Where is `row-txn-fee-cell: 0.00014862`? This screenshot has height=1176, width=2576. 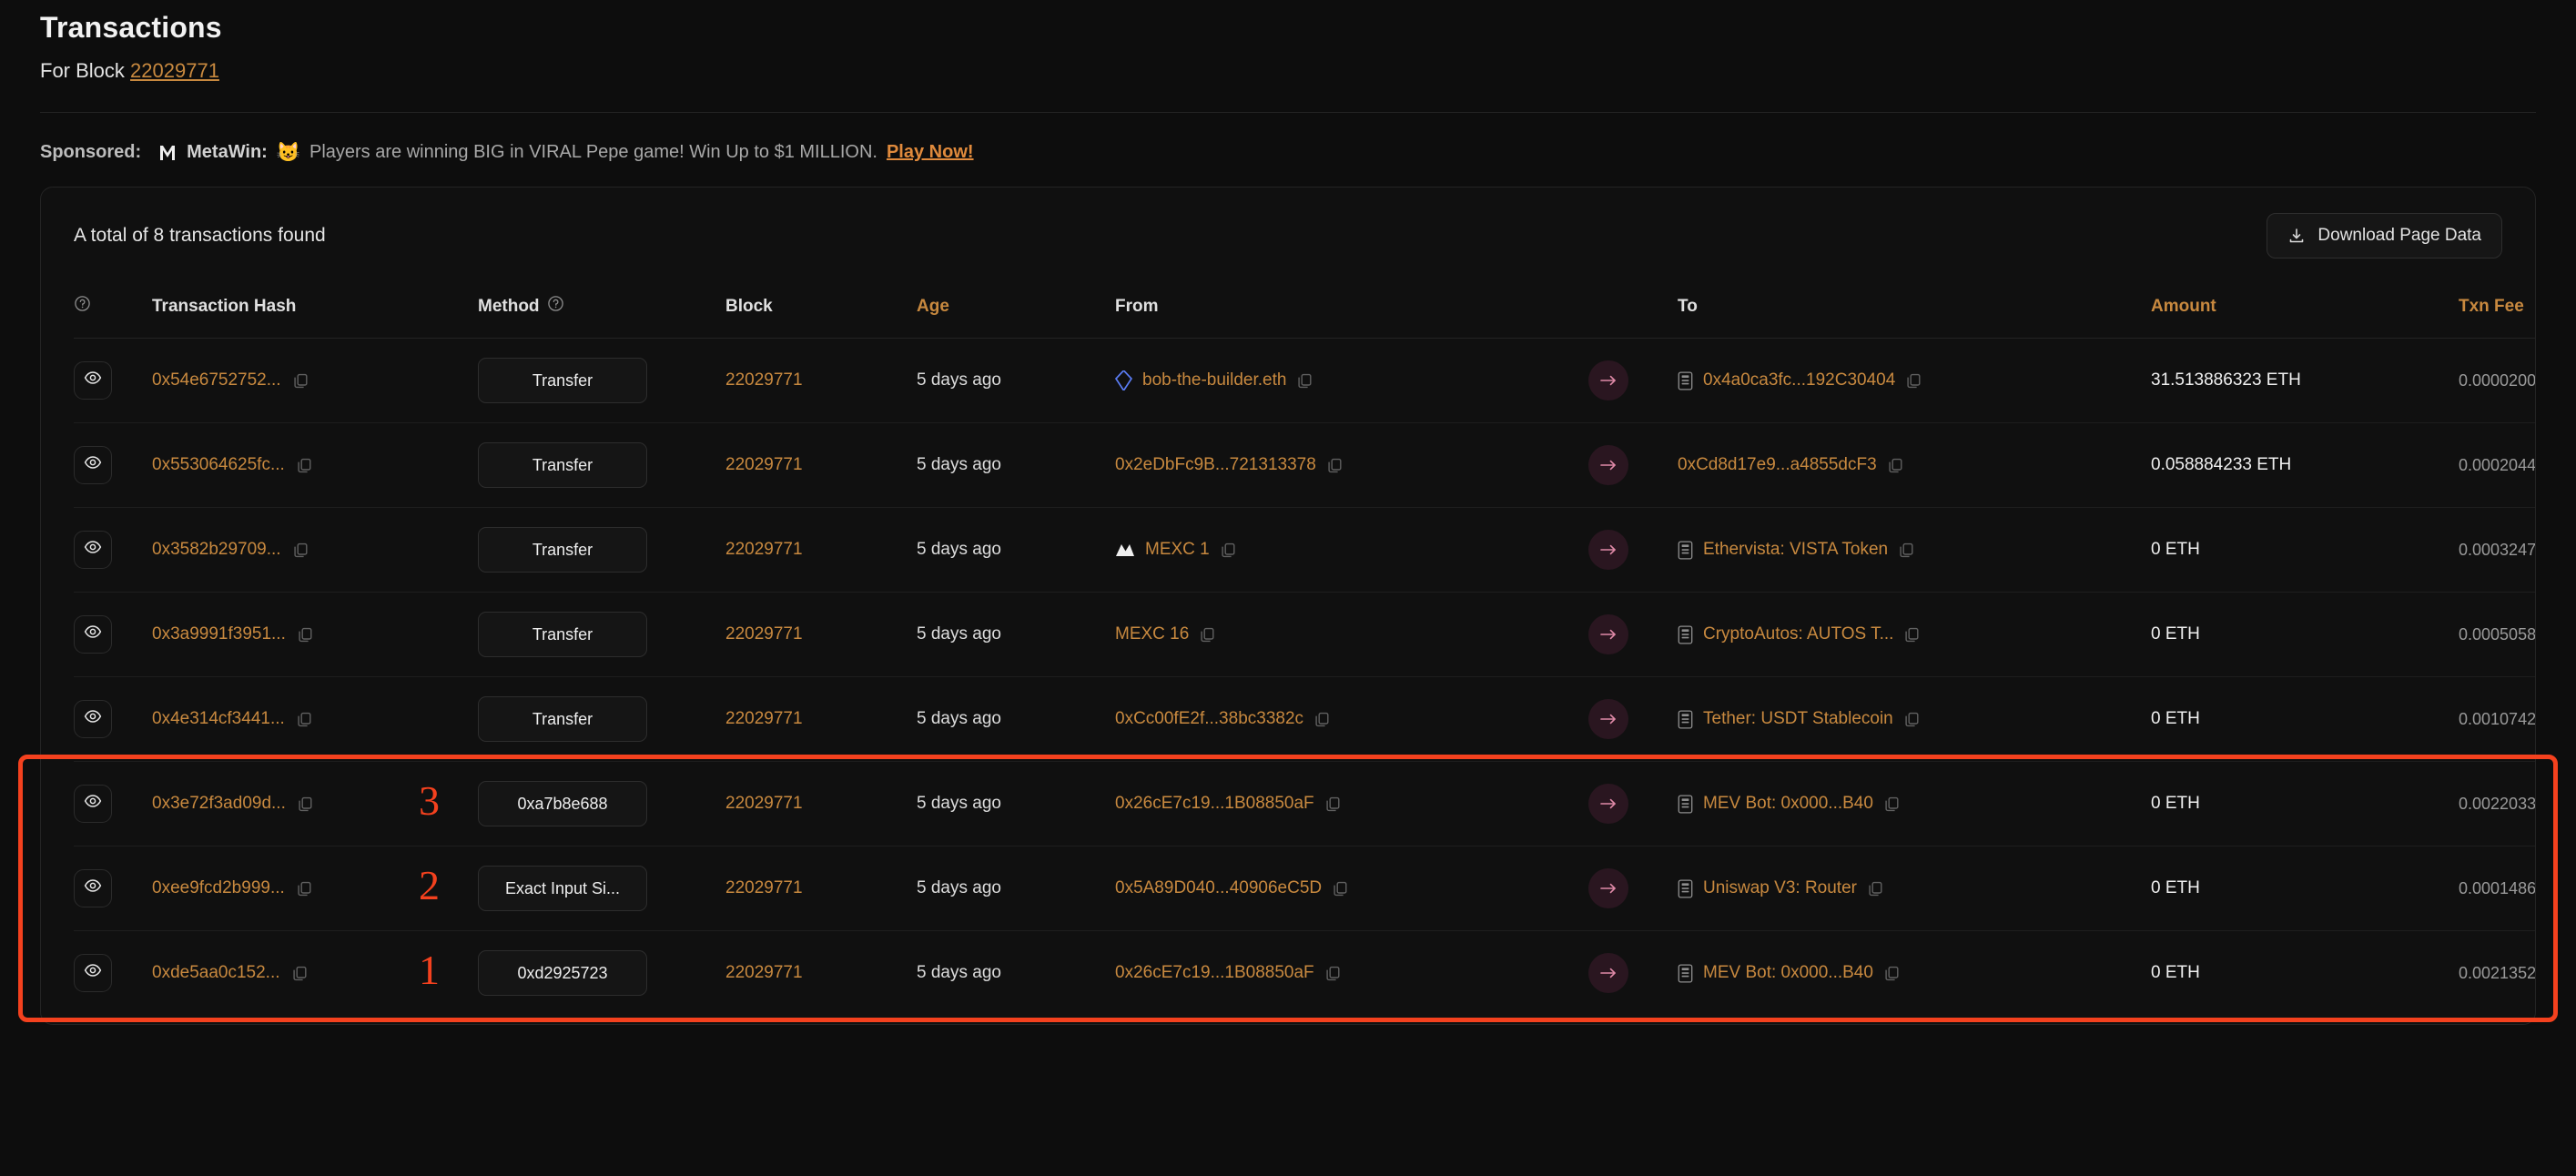 row-txn-fee-cell: 0.00014862 is located at coordinates (2497, 888).